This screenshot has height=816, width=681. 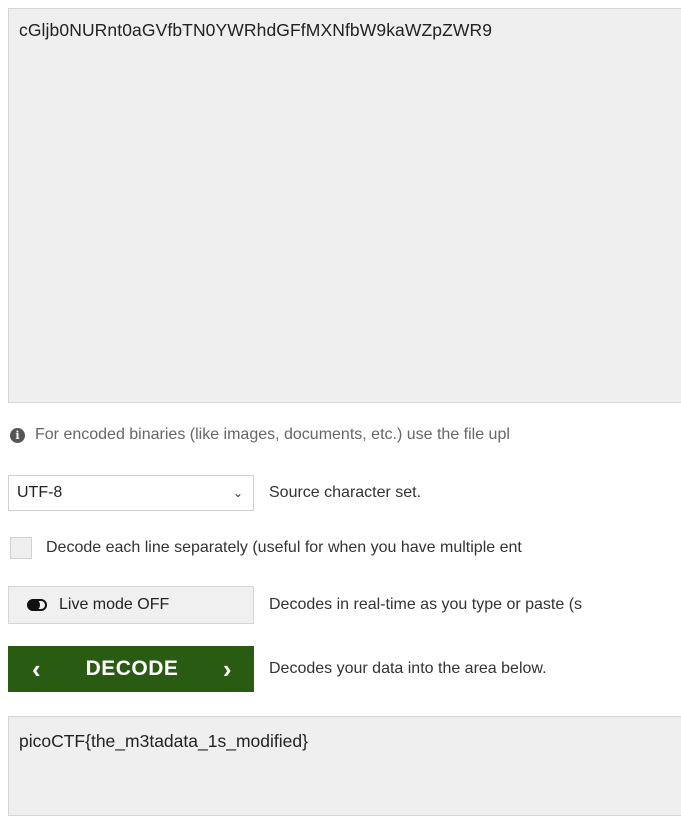 What do you see at coordinates (37, 669) in the screenshot?
I see `chevron-left-icon: ‹` at bounding box center [37, 669].